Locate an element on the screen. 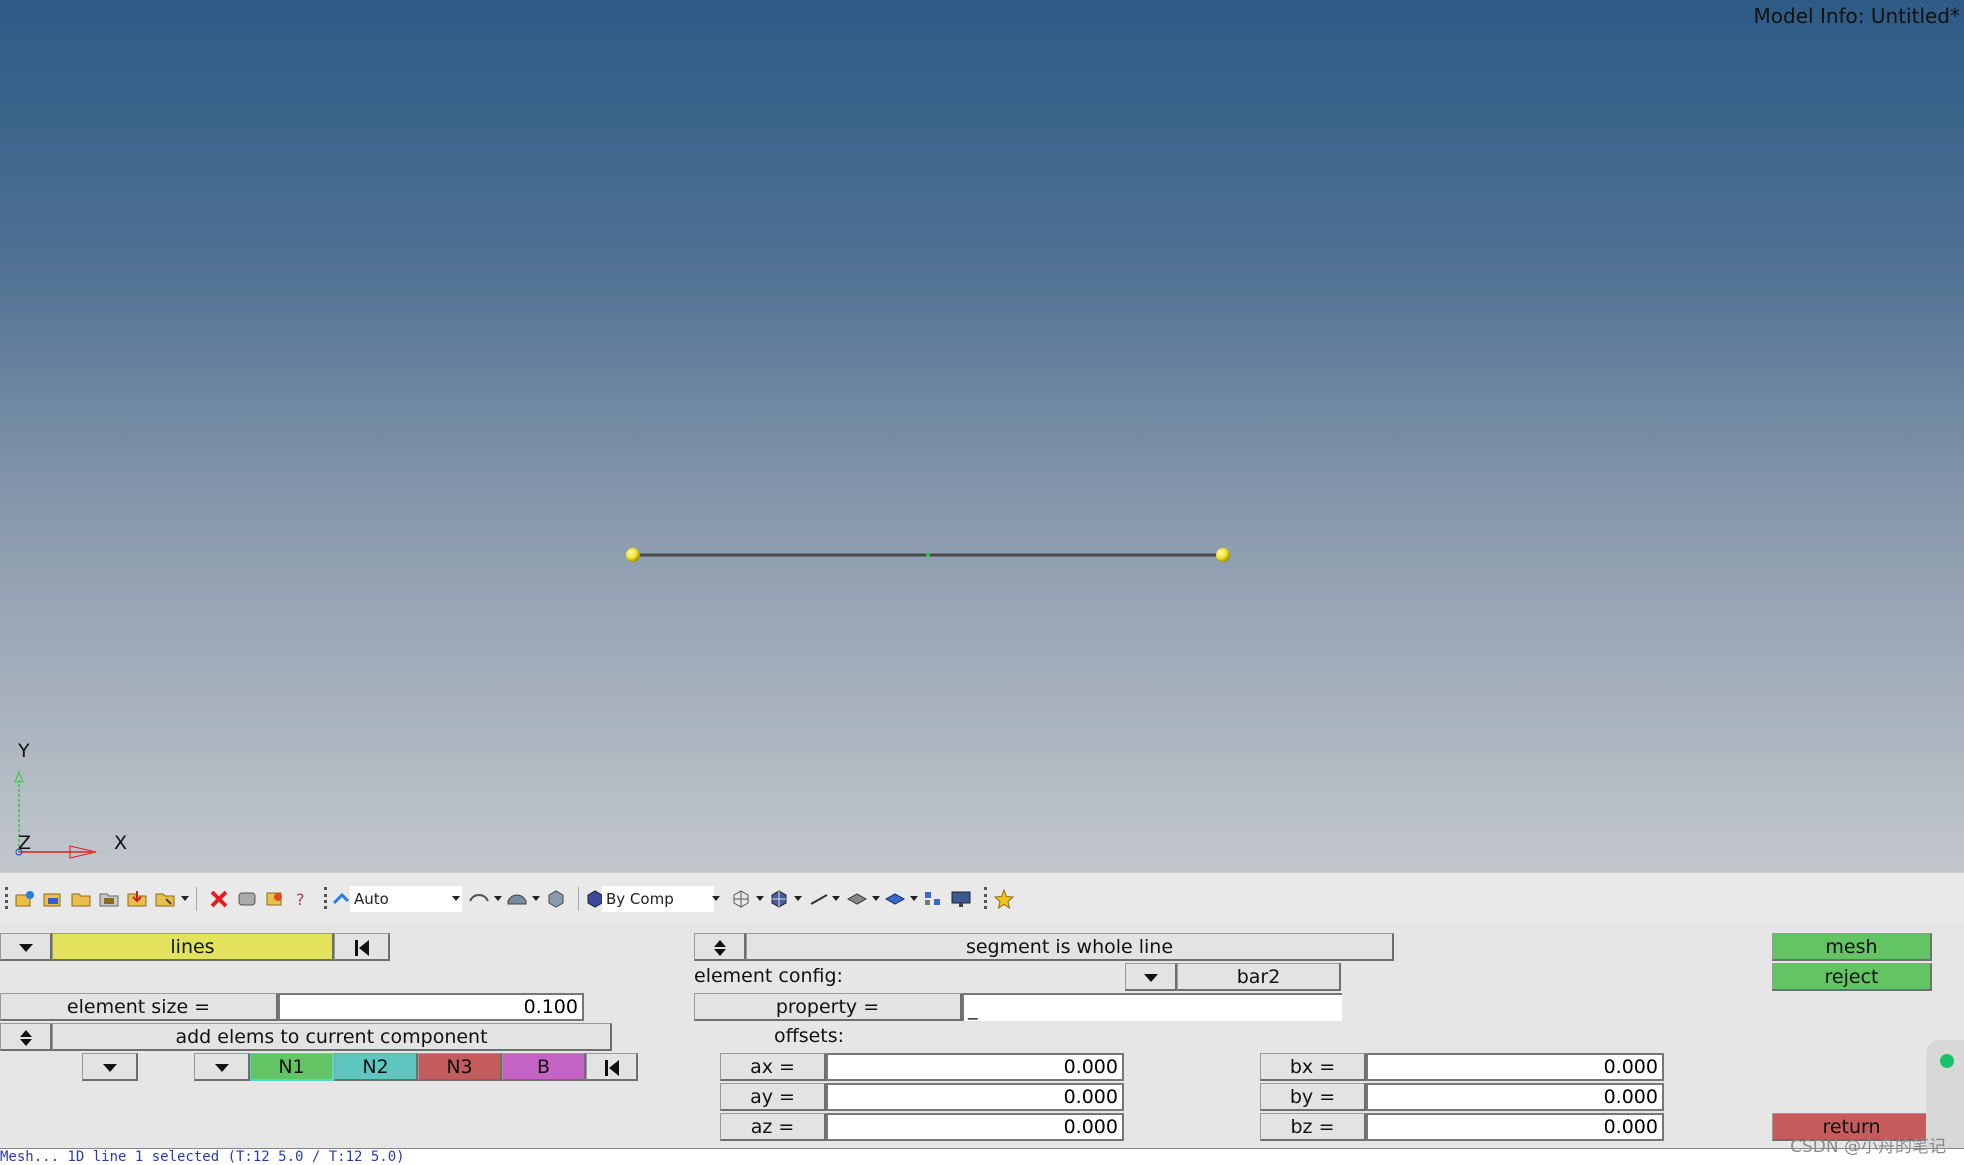  lines-selector-dropdown is located at coordinates (26, 947).